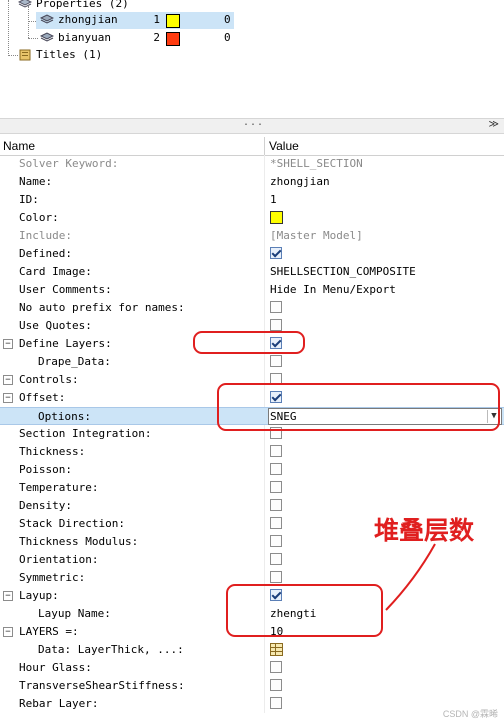 This screenshot has width=504, height=724. What do you see at coordinates (252, 668) in the screenshot?
I see `grid-row-hour-glass: Hour Glass:` at bounding box center [252, 668].